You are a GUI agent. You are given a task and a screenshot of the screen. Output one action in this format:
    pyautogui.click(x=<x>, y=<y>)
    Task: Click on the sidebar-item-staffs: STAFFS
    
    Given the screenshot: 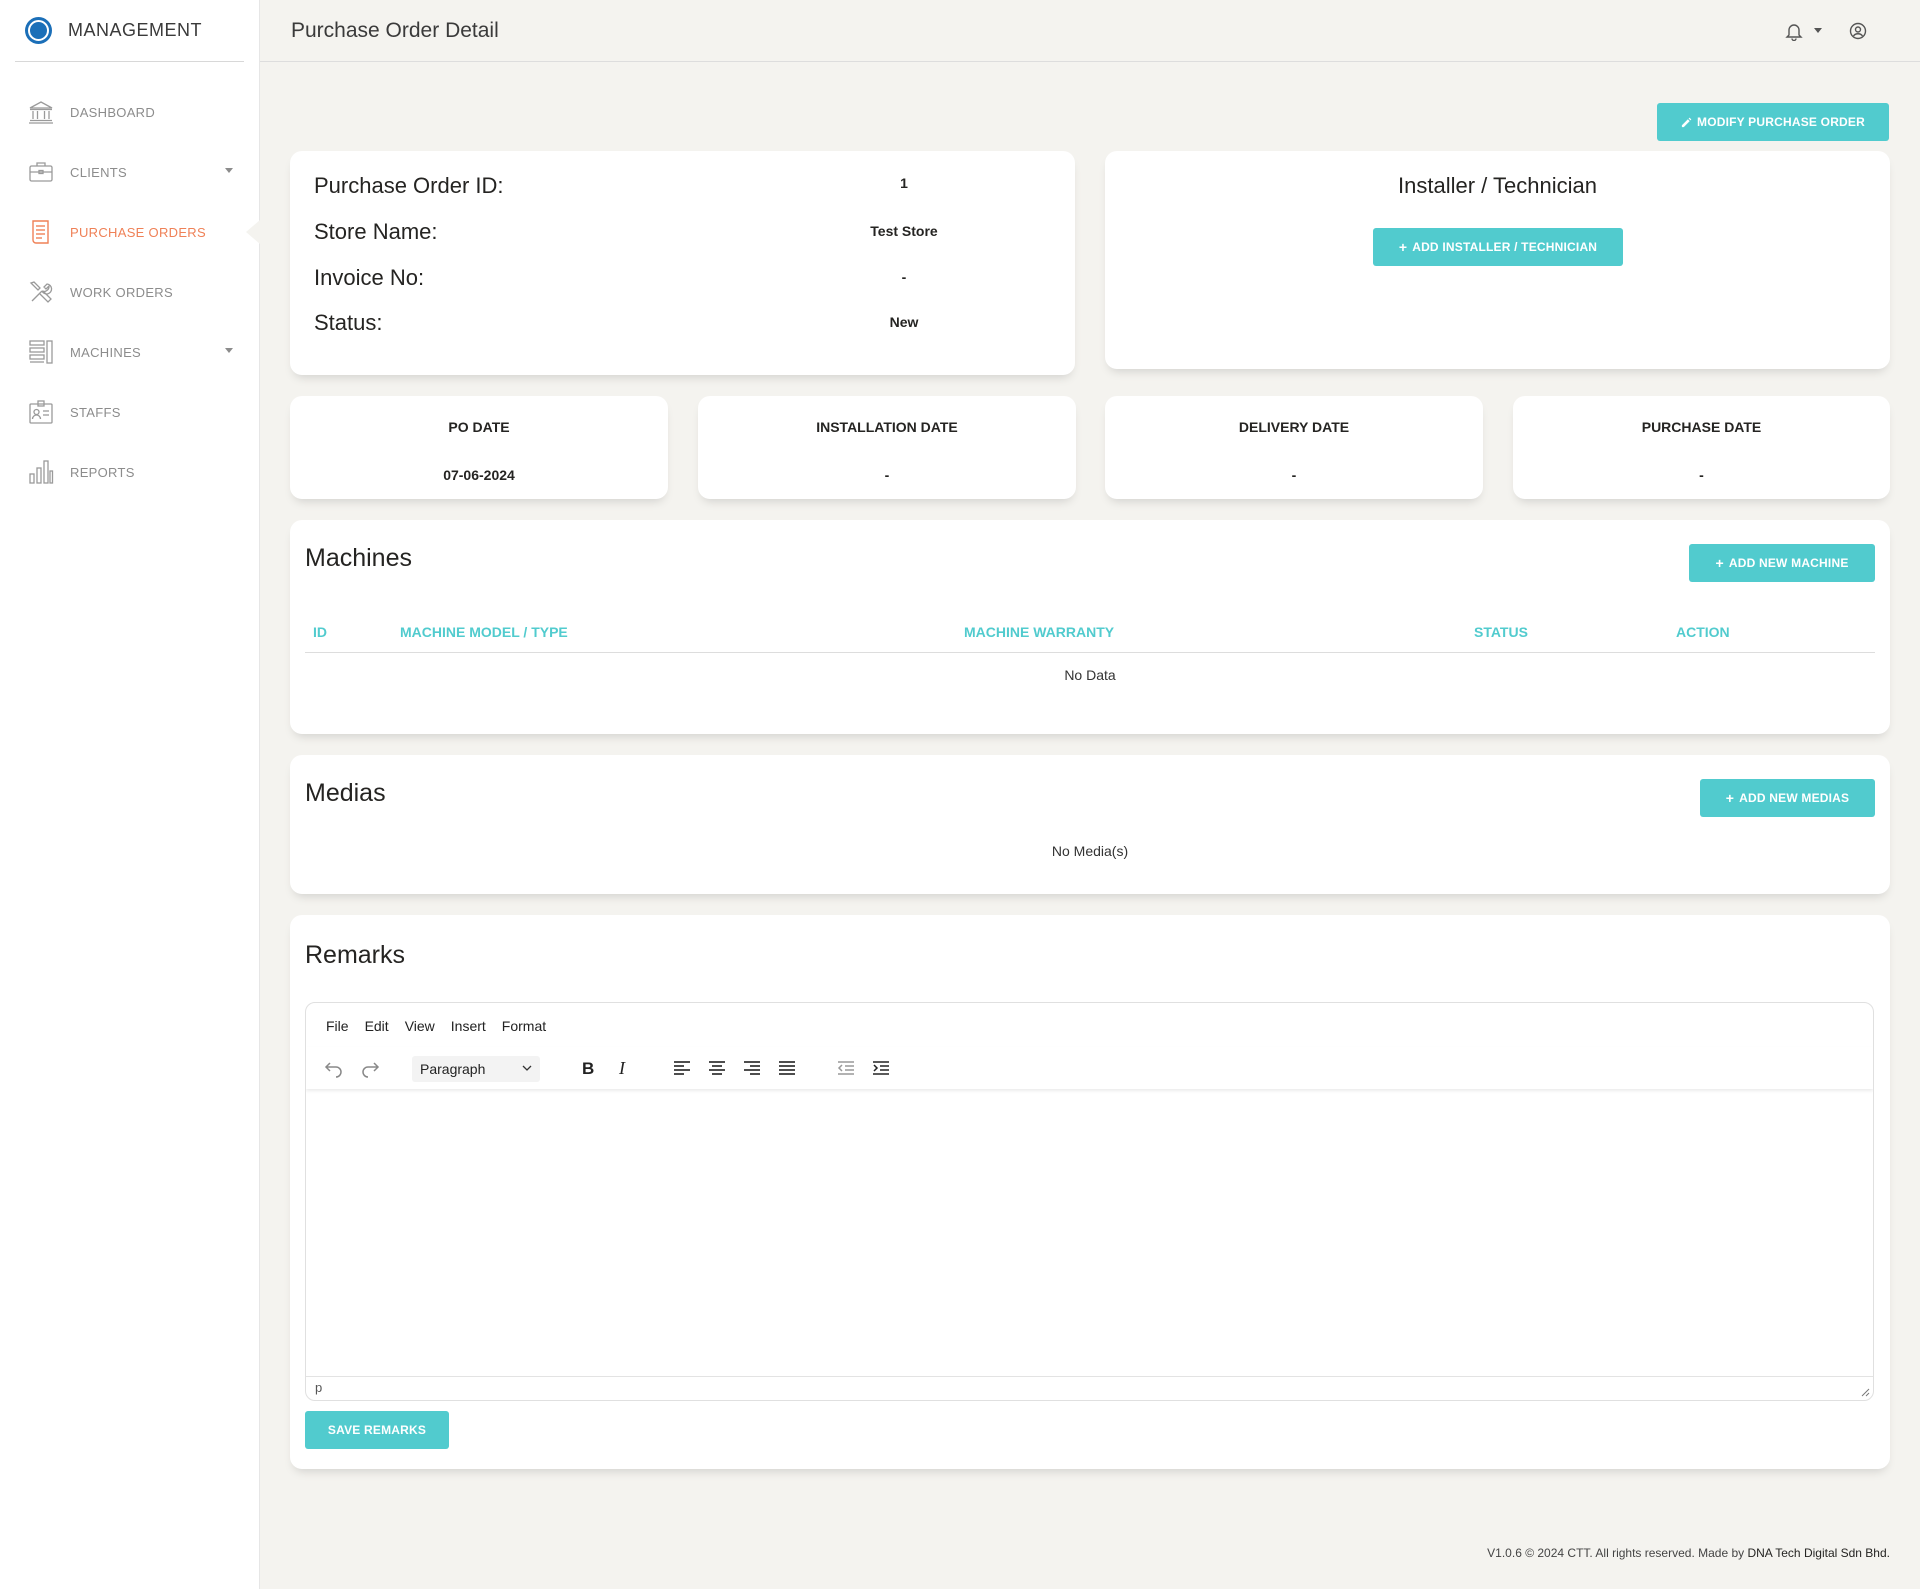 What is the action you would take?
    pyautogui.click(x=129, y=412)
    